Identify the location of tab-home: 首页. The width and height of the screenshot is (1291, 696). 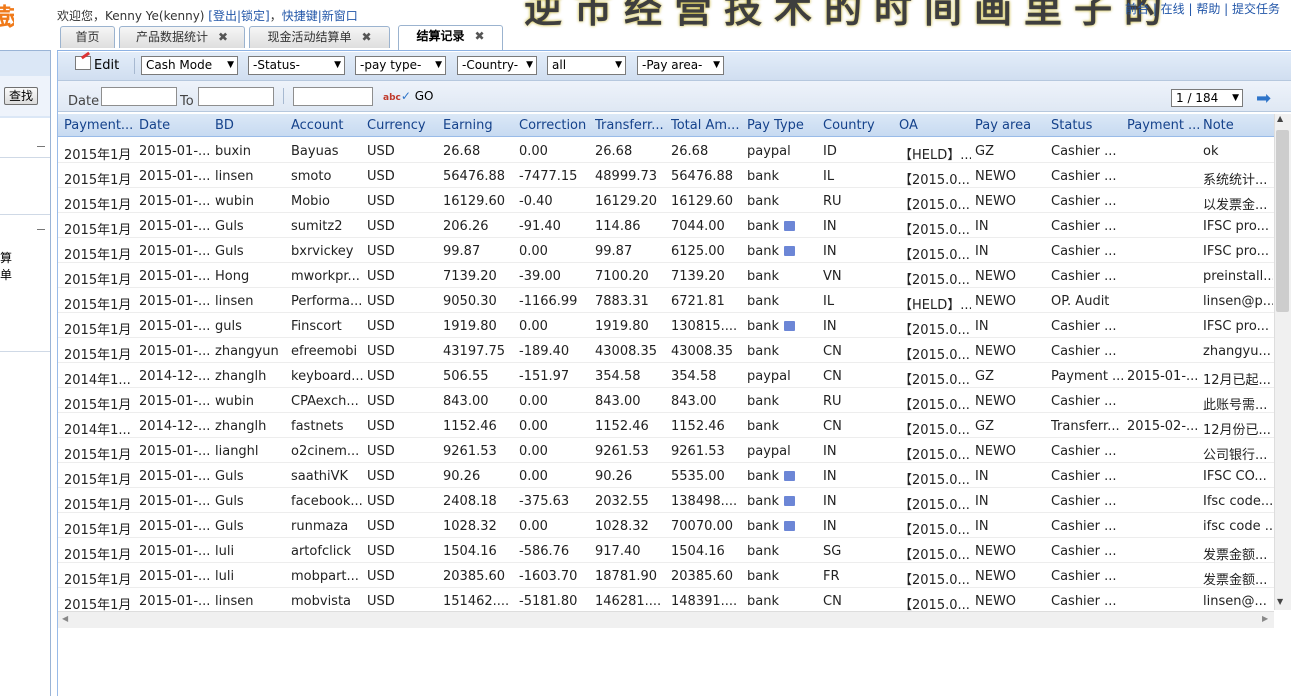
(87, 37).